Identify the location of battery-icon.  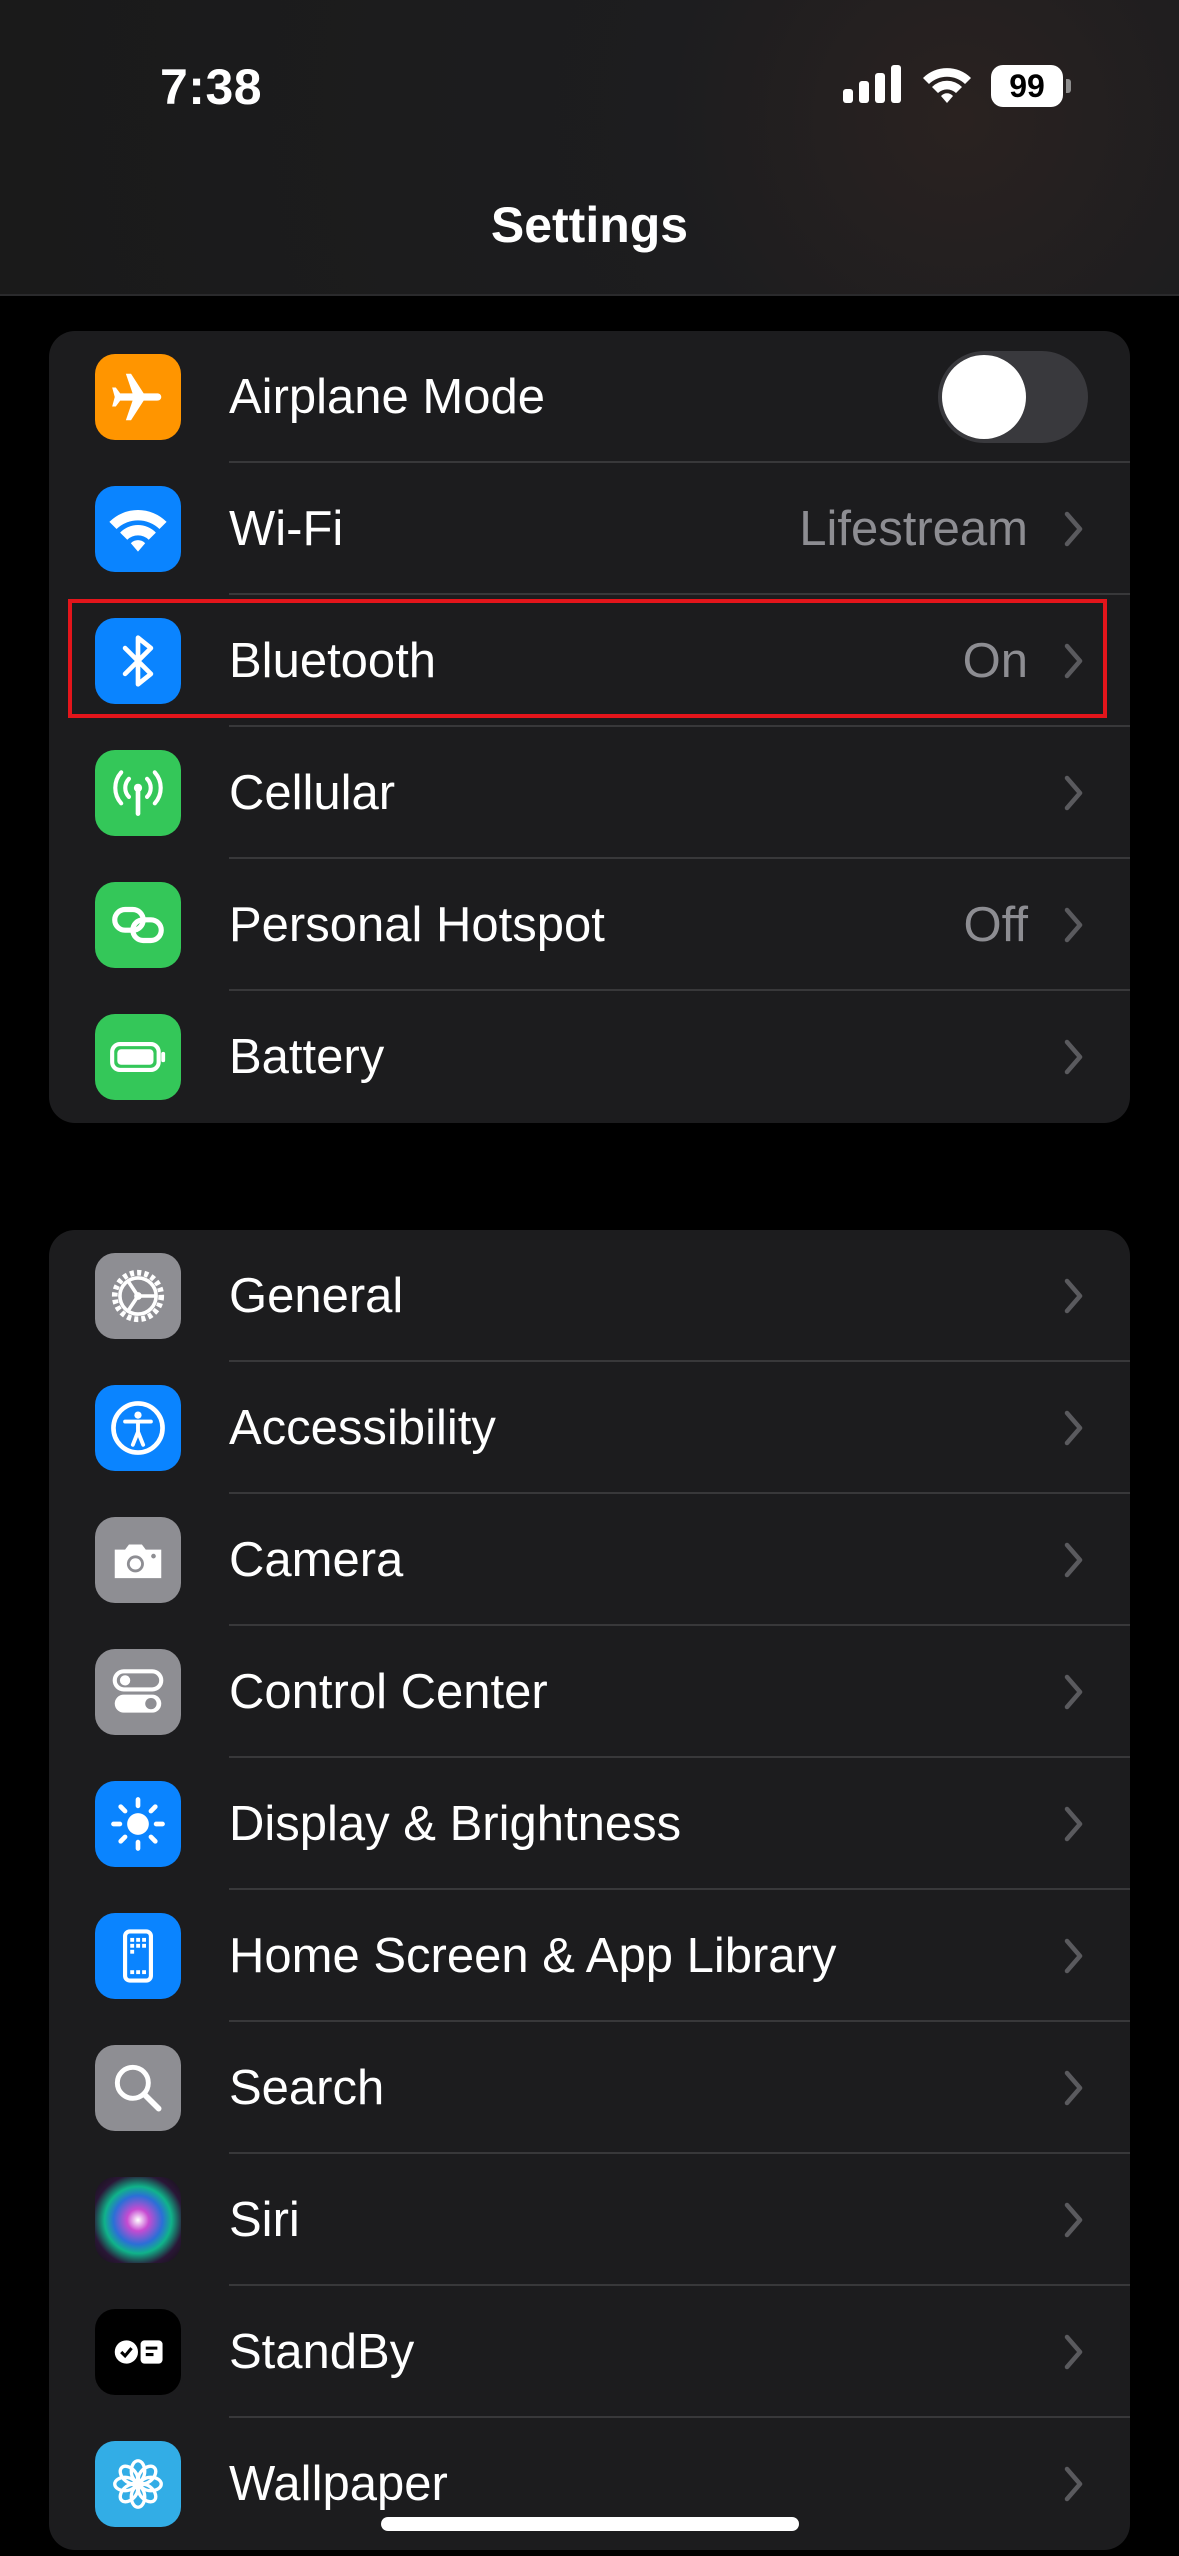
(138, 1057).